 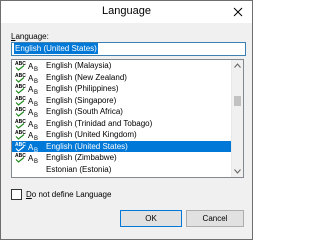 What do you see at coordinates (128, 49) in the screenshot?
I see `language-input: English (United States)` at bounding box center [128, 49].